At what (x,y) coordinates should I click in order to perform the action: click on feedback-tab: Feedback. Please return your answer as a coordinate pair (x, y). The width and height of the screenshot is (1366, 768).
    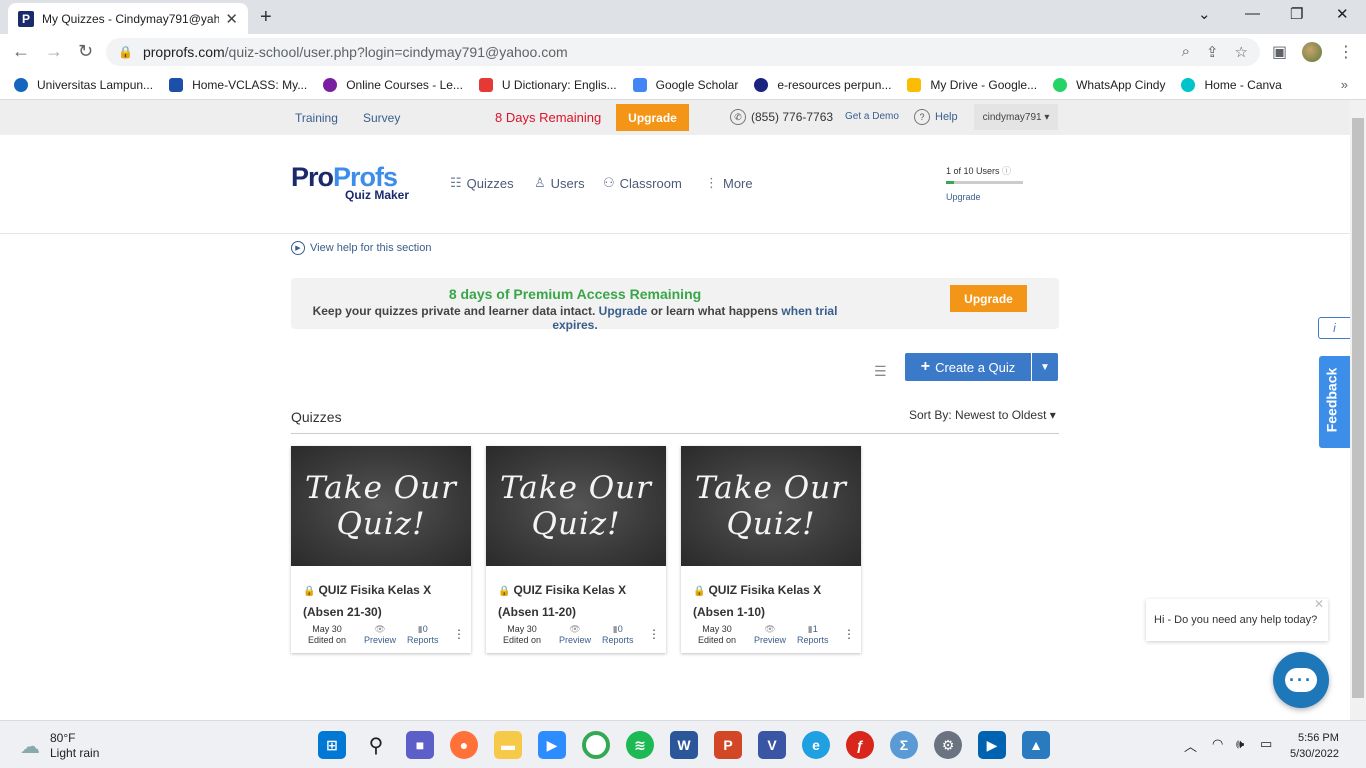
    Looking at the image, I should click on (1334, 402).